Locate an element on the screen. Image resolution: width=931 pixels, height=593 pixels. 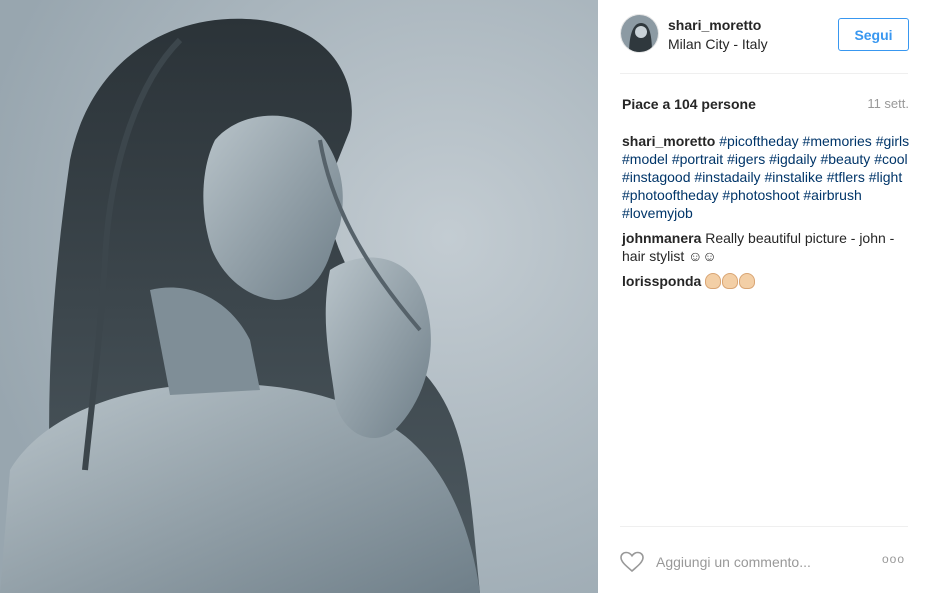
heart-icon is located at coordinates (632, 562).